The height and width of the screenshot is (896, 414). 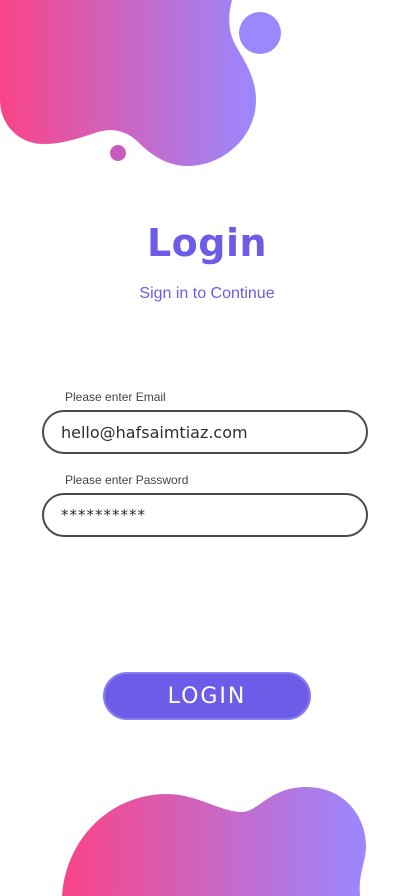 I want to click on login-button-label: LOGIN, so click(x=207, y=696).